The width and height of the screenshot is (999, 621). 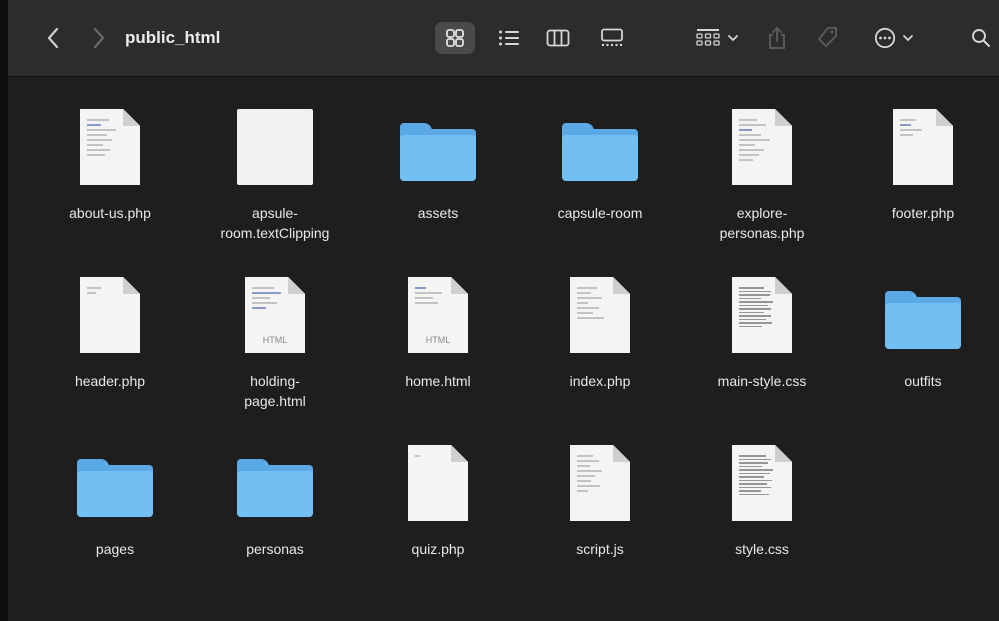 I want to click on forward-button, so click(x=99, y=38).